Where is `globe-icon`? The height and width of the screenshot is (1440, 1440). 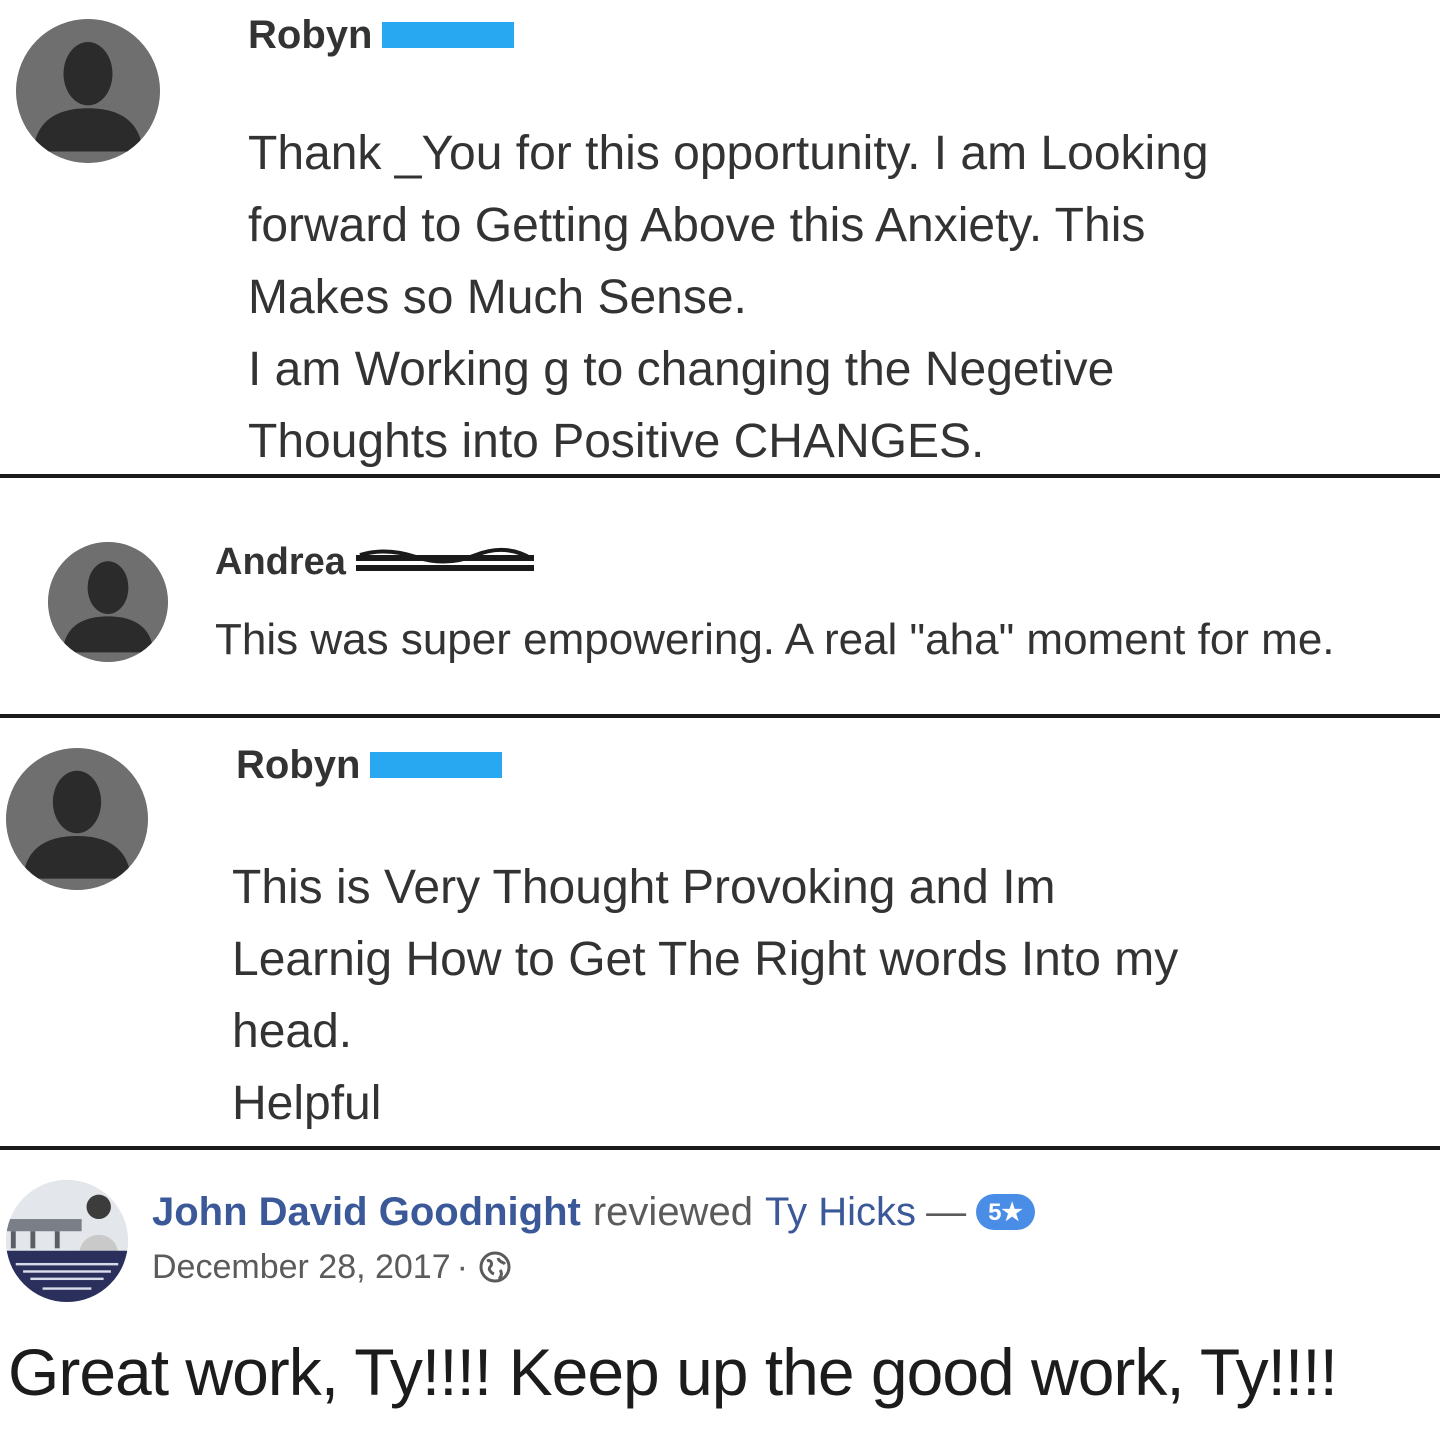
globe-icon is located at coordinates (495, 1267).